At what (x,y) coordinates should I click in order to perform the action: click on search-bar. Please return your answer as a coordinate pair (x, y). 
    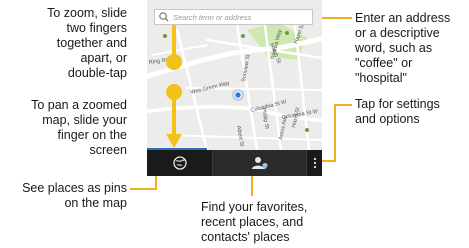
    Looking at the image, I should click on (233, 17).